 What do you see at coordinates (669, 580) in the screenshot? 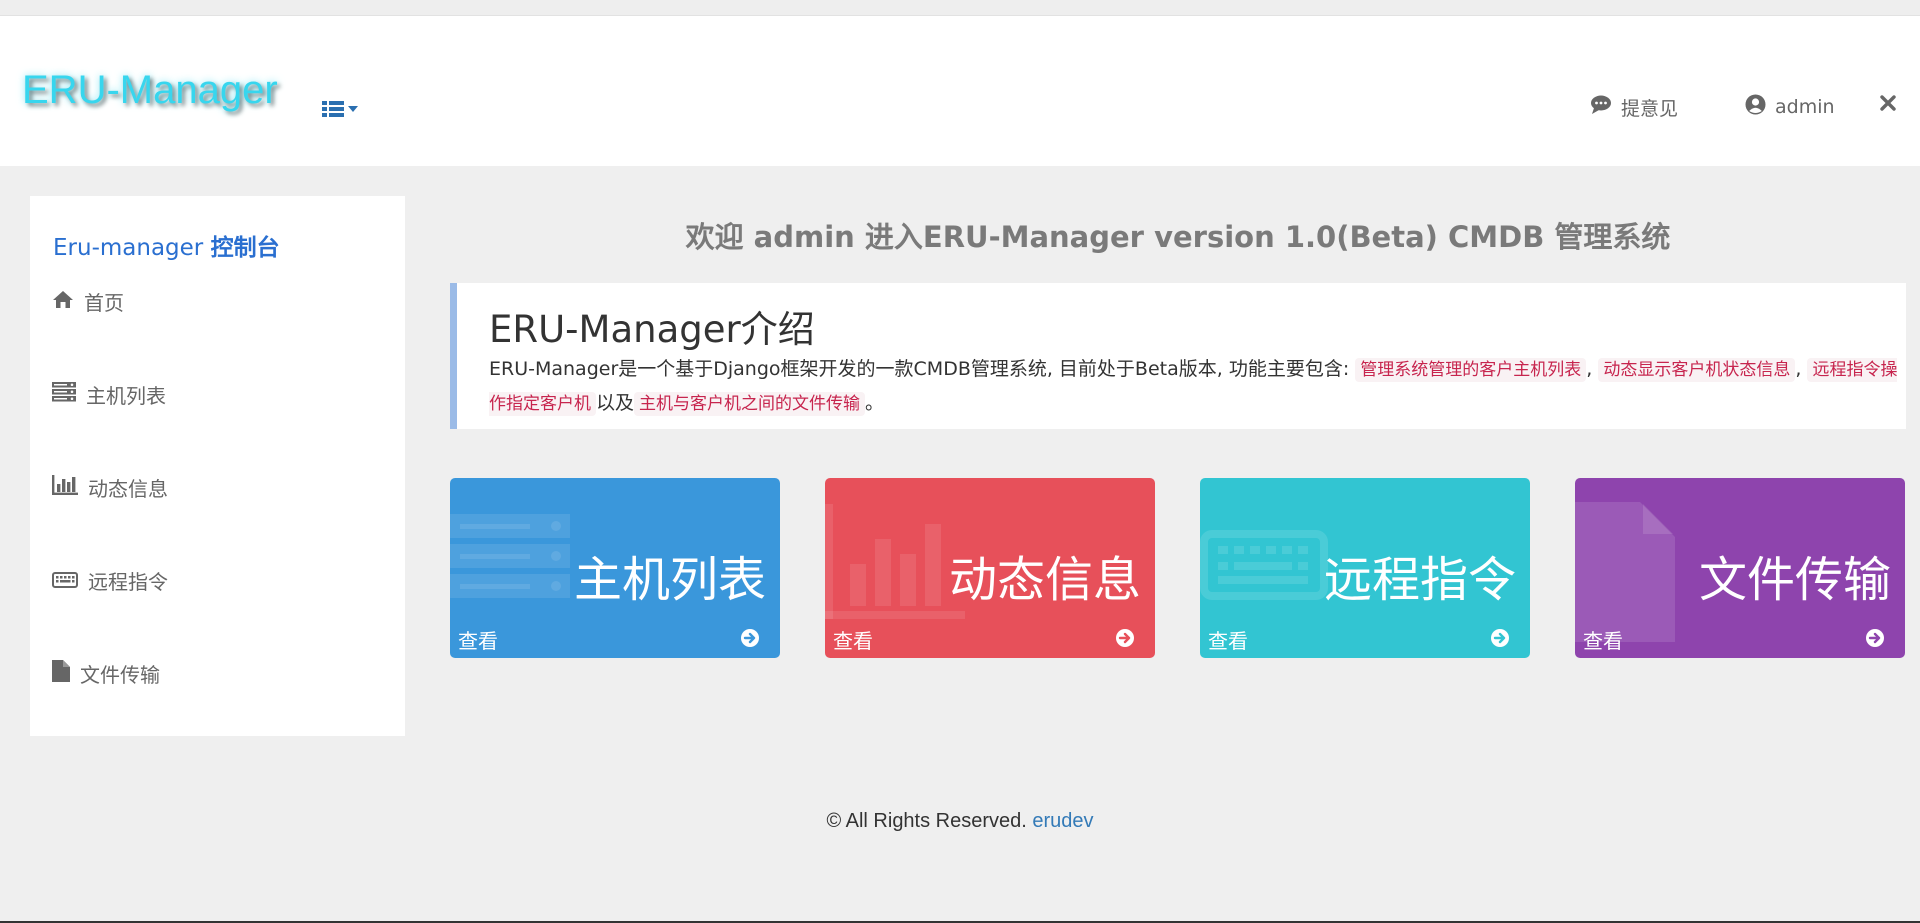
I see `tile-label: 主机列表` at bounding box center [669, 580].